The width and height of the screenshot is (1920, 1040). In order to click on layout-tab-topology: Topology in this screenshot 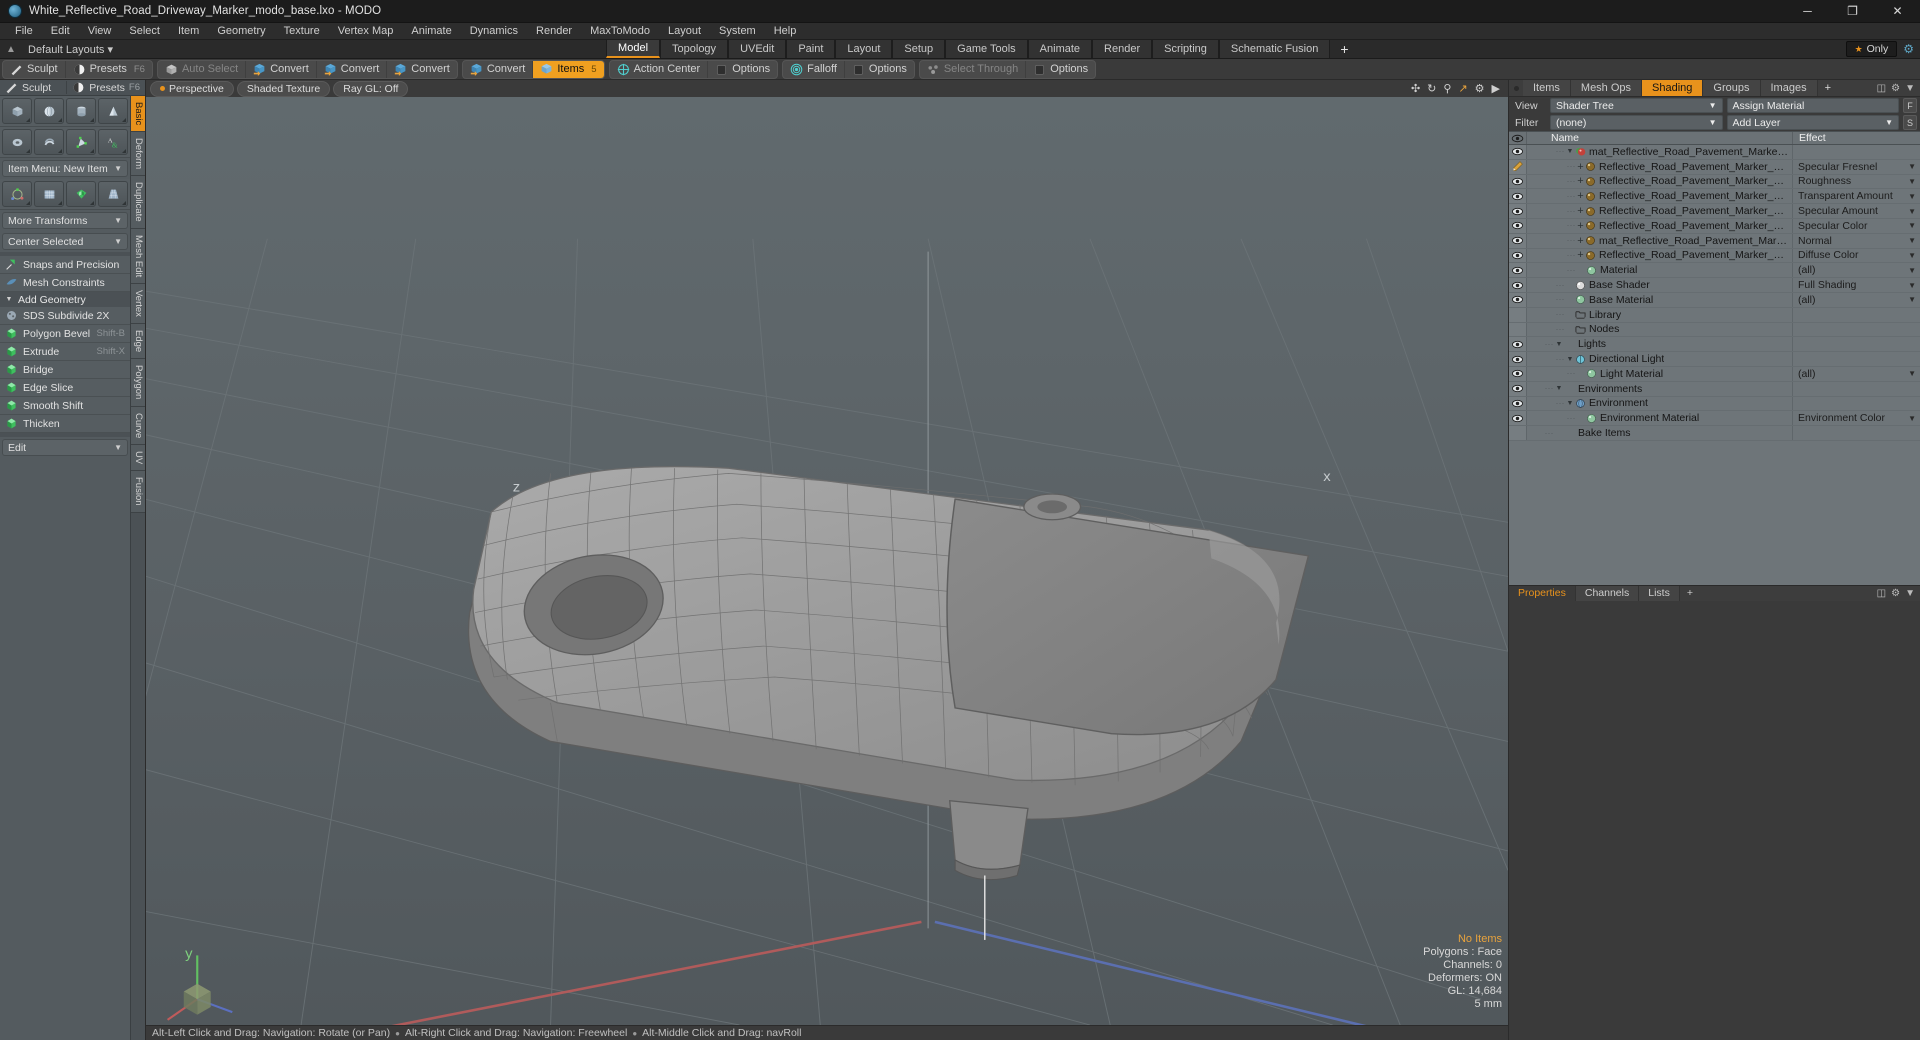, I will do `click(694, 49)`.